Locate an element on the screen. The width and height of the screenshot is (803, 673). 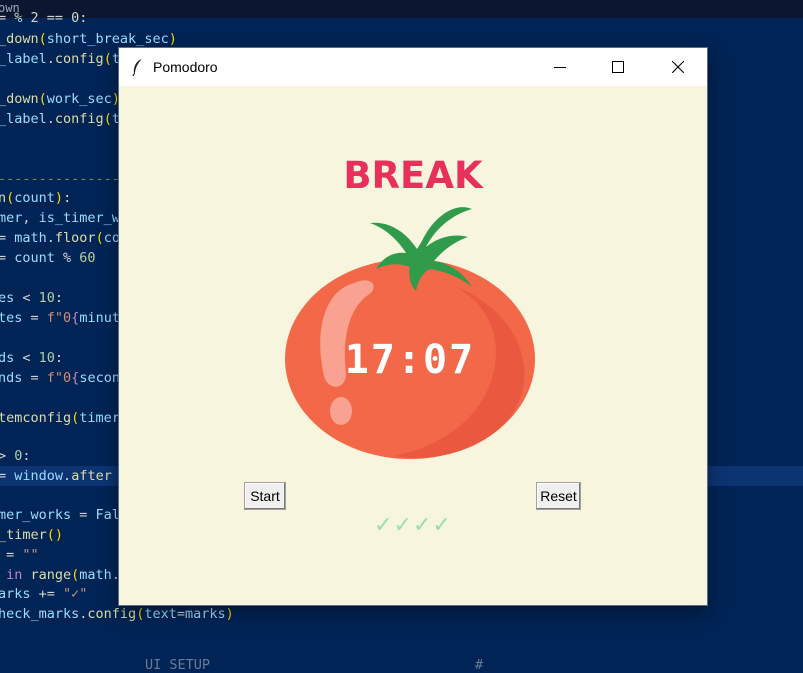
code-token: "✓" is located at coordinates (75, 594).